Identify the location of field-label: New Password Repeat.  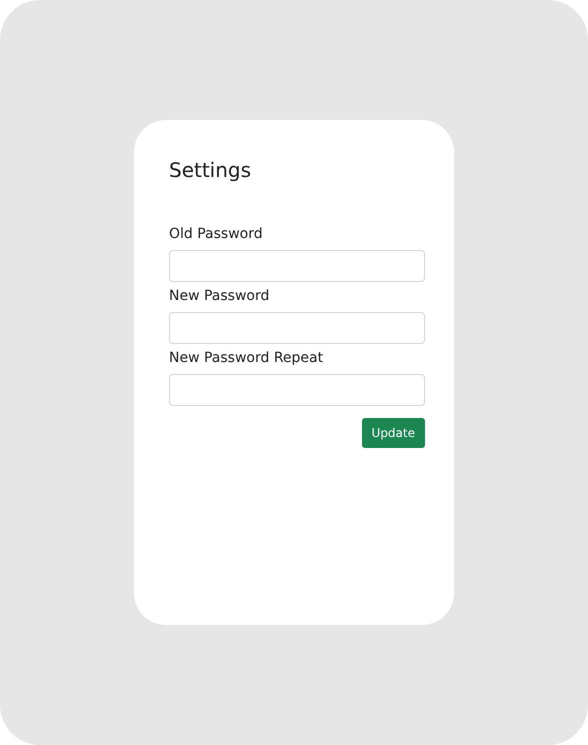
(246, 358).